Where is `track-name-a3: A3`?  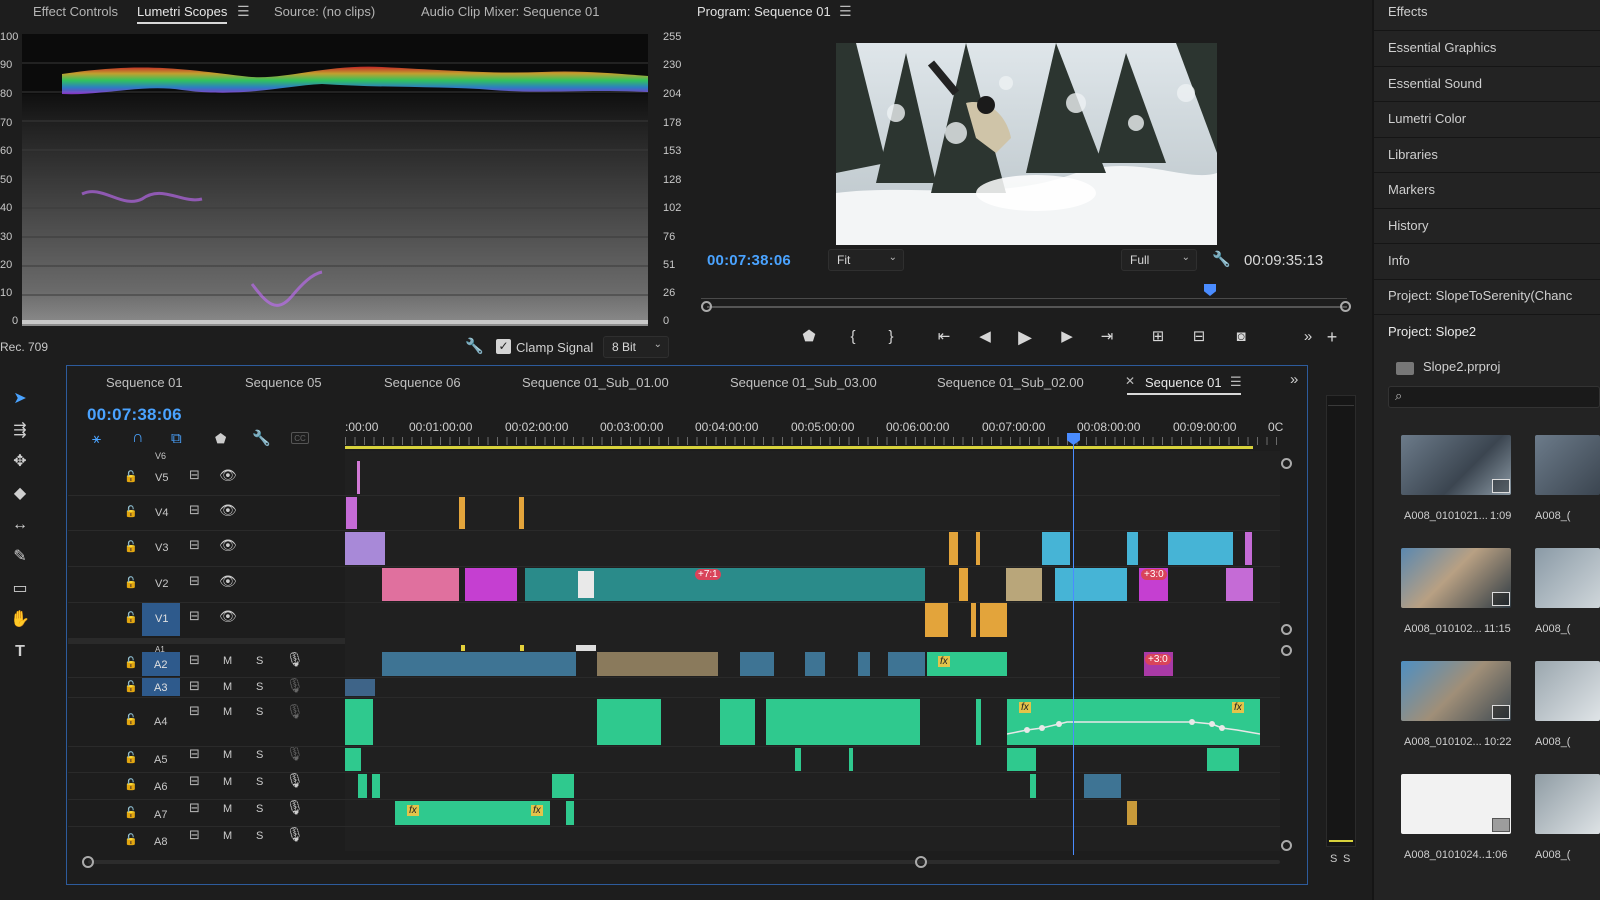 track-name-a3: A3 is located at coordinates (160, 688).